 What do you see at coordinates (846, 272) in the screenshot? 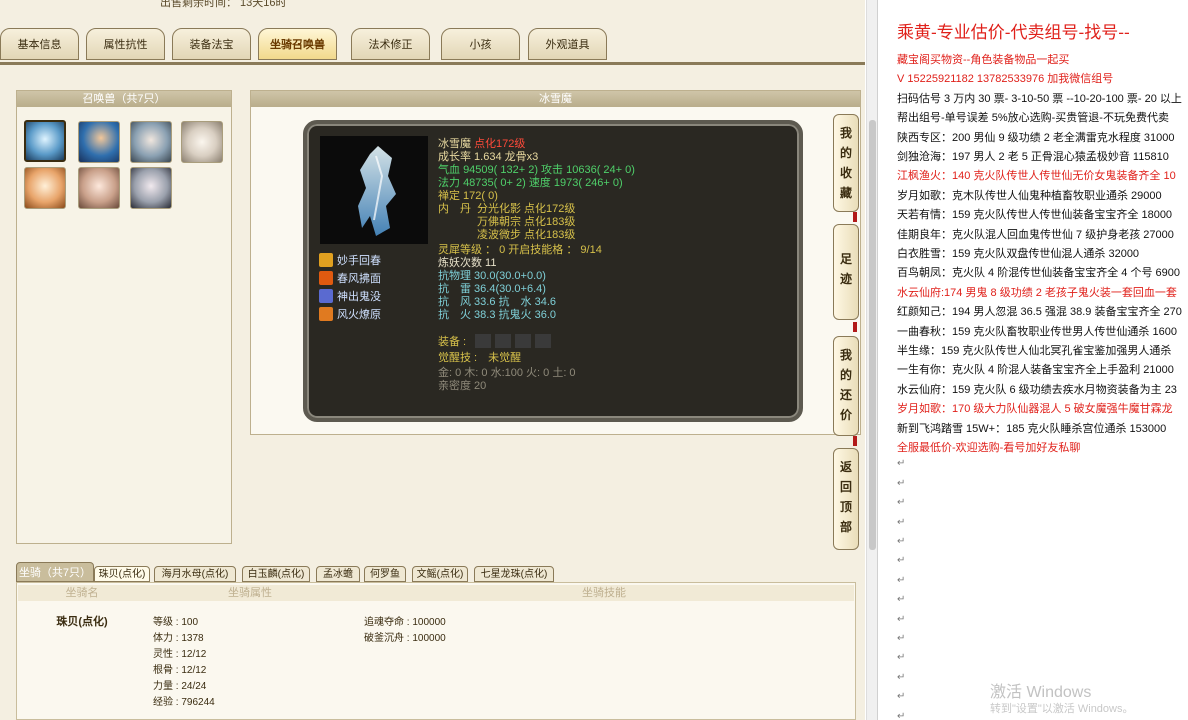
I see `footprints-button: 足迹` at bounding box center [846, 272].